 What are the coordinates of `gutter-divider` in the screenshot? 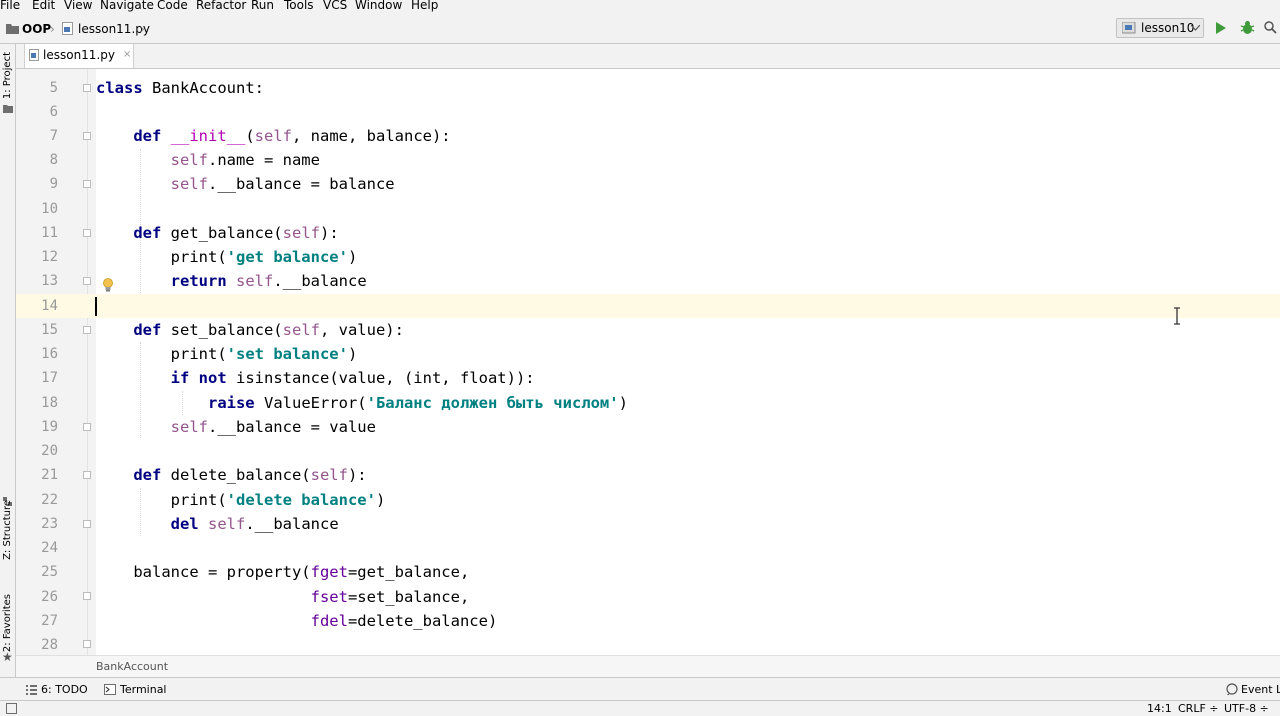 It's located at (87, 362).